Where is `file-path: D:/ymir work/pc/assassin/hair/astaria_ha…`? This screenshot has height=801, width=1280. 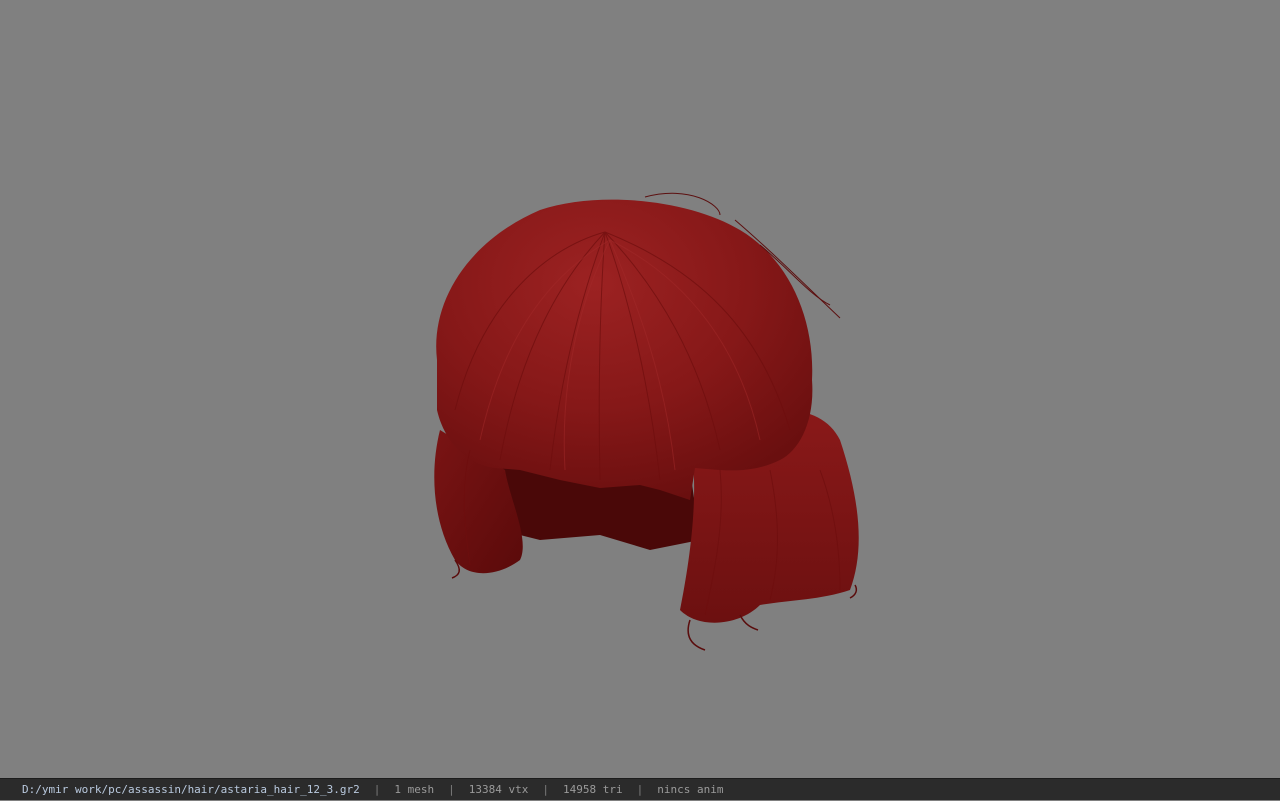
file-path: D:/ymir work/pc/assassin/hair/astaria_ha… is located at coordinates (191, 789).